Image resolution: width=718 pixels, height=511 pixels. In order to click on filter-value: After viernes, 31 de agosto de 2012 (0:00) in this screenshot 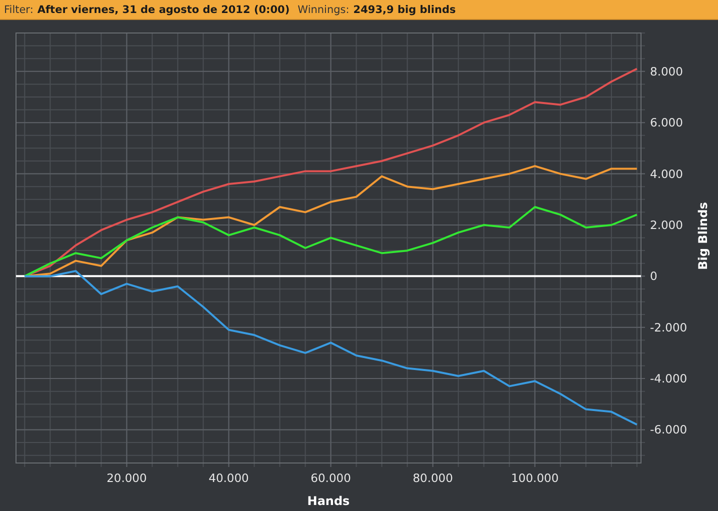, I will do `click(163, 10)`.